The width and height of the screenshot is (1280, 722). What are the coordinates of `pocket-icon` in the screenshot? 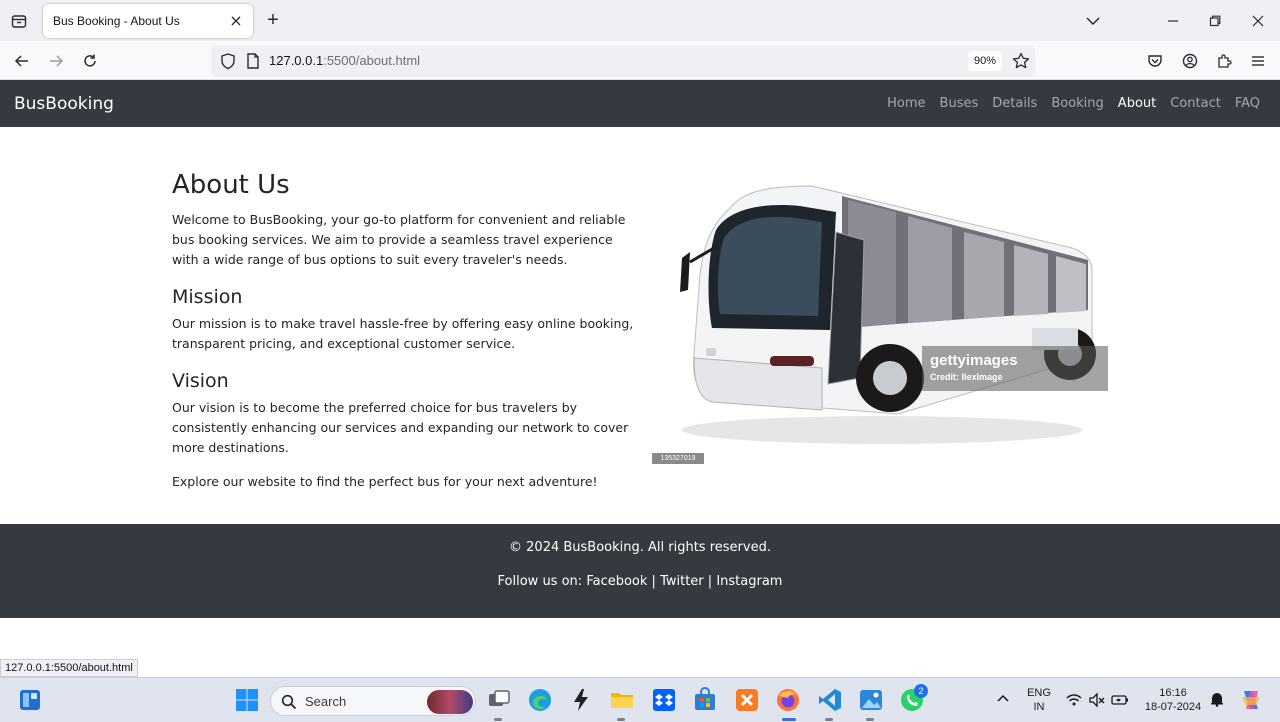 It's located at (1155, 61).